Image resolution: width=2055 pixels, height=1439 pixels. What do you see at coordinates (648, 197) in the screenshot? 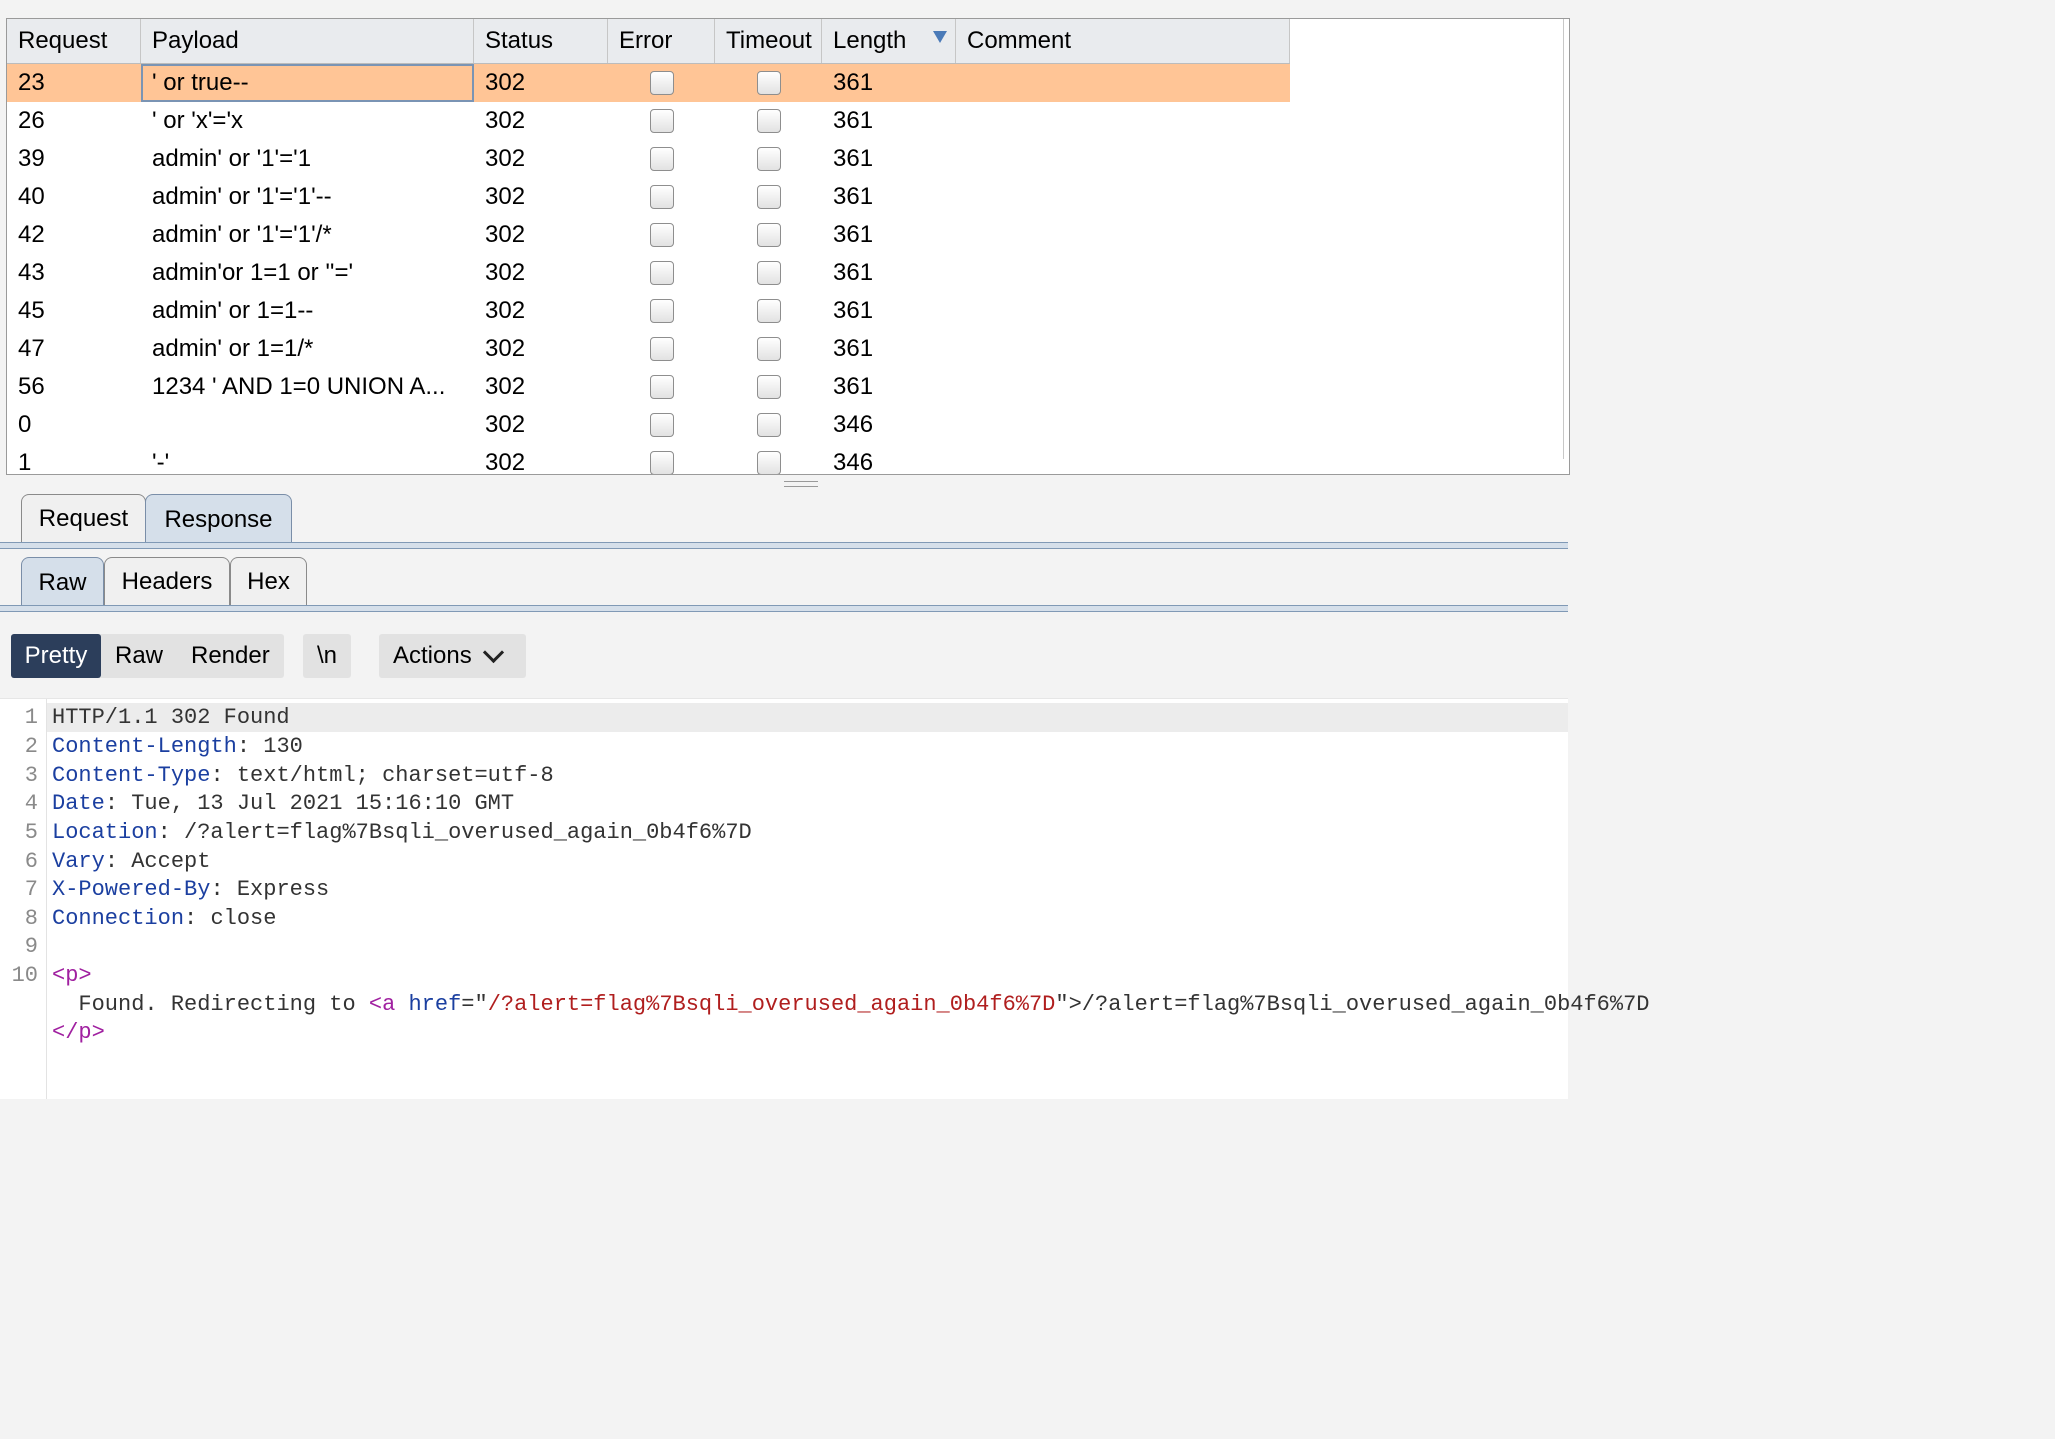
I see `table-row: 40 admin' or '1'='1'-- 302 361` at bounding box center [648, 197].